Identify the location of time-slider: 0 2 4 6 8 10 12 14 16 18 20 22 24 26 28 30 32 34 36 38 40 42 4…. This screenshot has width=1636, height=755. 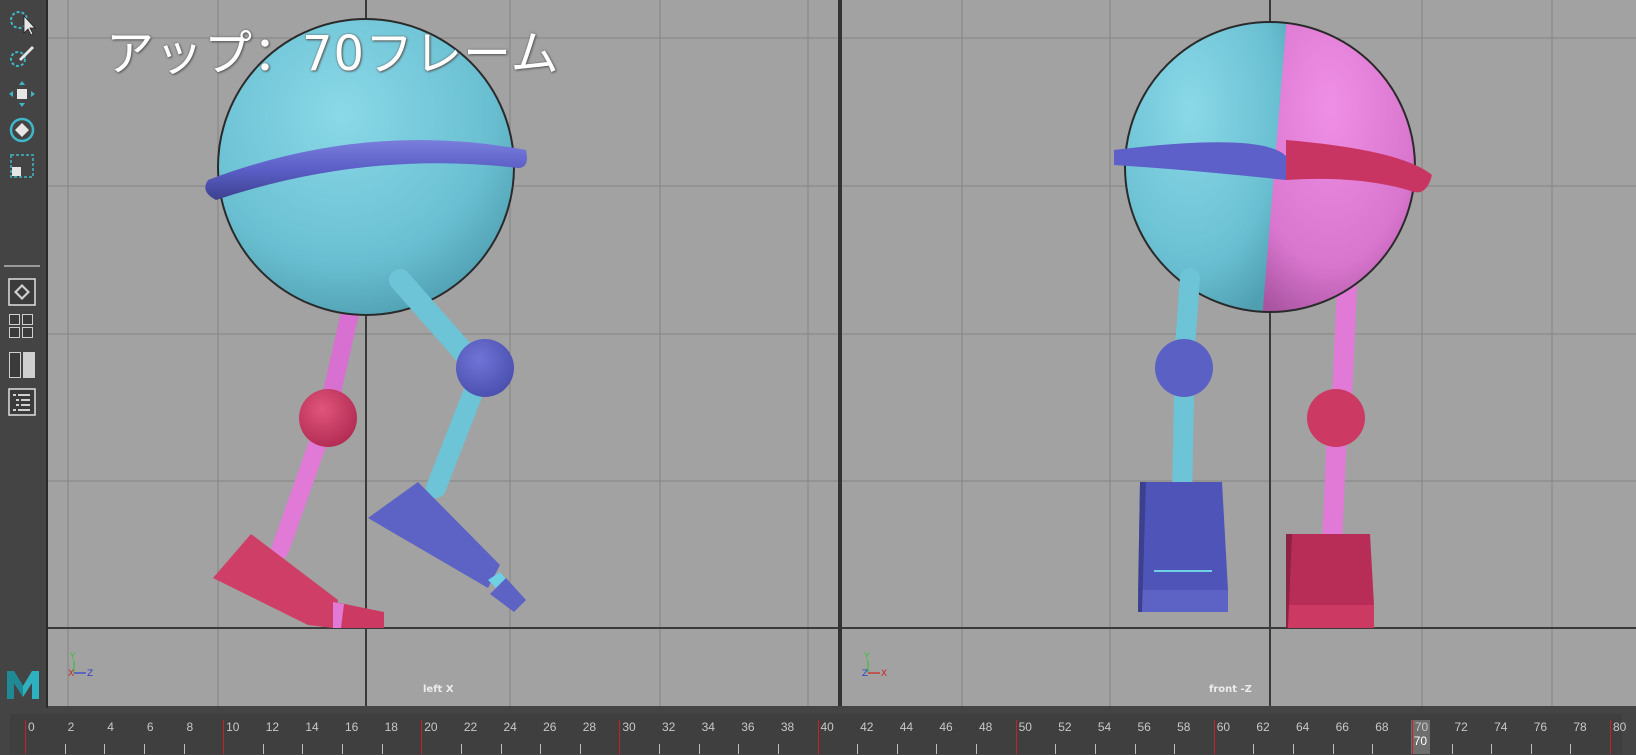
(818, 731).